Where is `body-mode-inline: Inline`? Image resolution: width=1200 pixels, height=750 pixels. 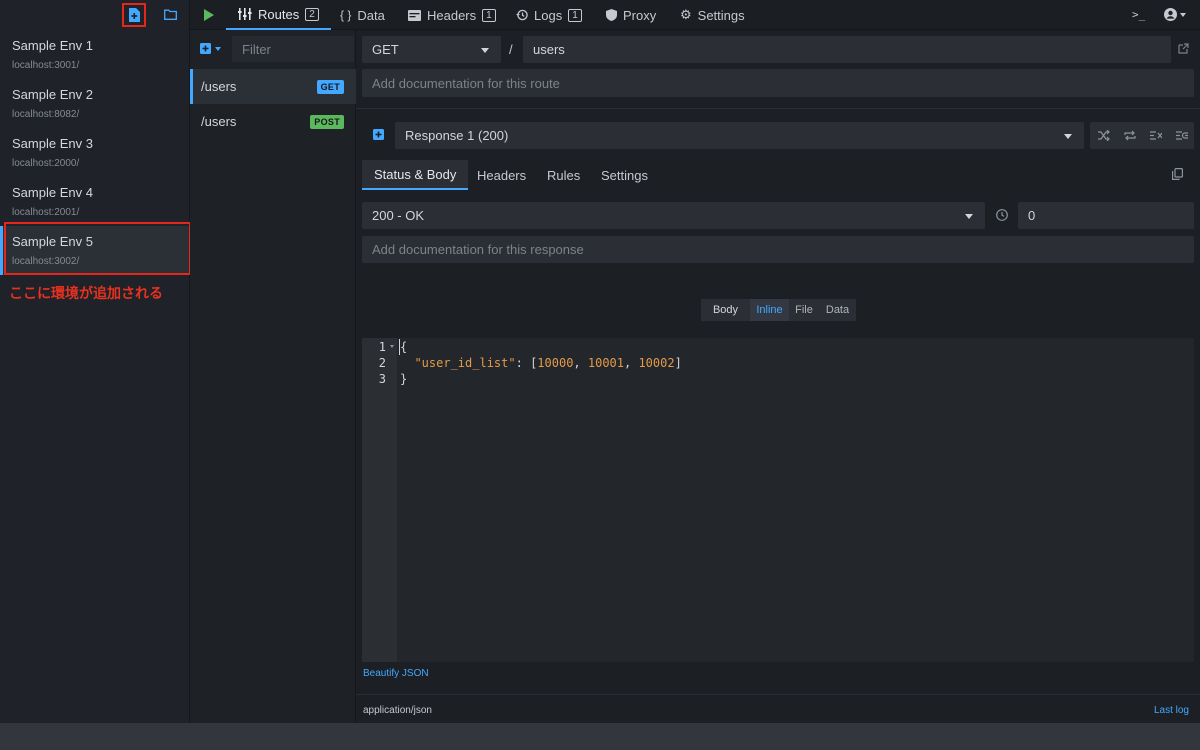
body-mode-inline: Inline is located at coordinates (769, 310).